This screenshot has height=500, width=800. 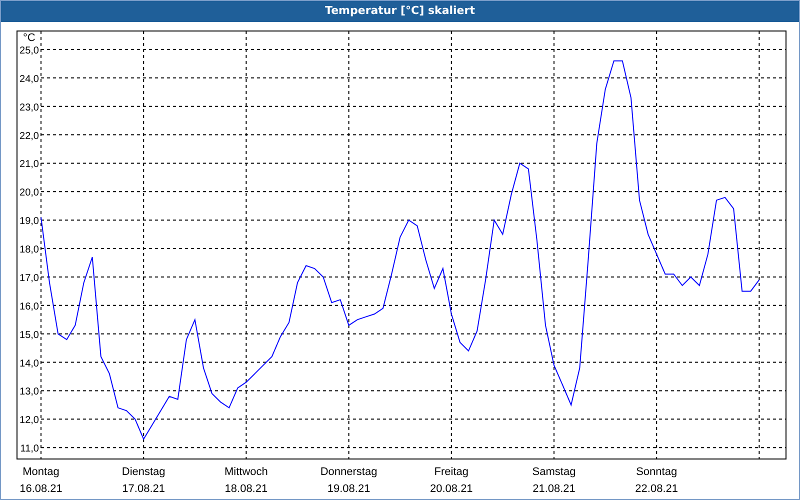 What do you see at coordinates (29, 364) in the screenshot?
I see `axis-tick-label: 14,0` at bounding box center [29, 364].